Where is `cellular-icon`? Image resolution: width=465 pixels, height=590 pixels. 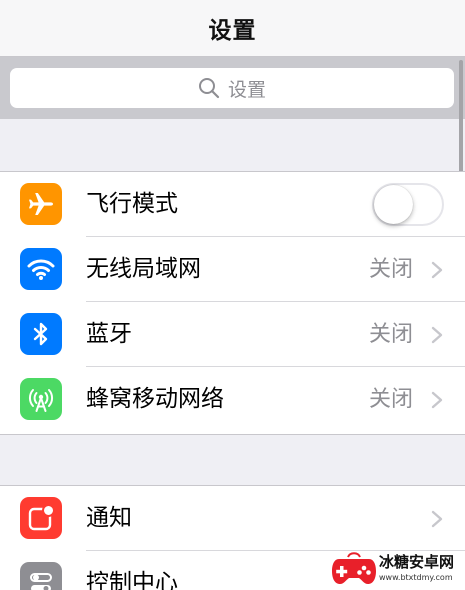
cellular-icon is located at coordinates (41, 399).